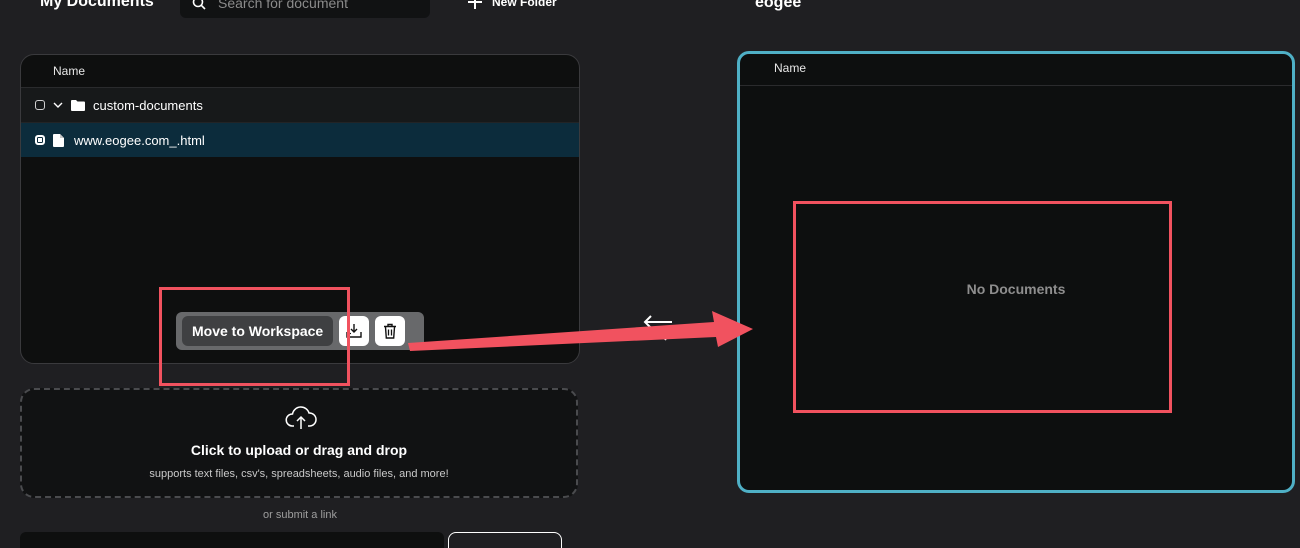 Image resolution: width=1300 pixels, height=548 pixels. I want to click on new-folder-label: New Folder, so click(524, 4).